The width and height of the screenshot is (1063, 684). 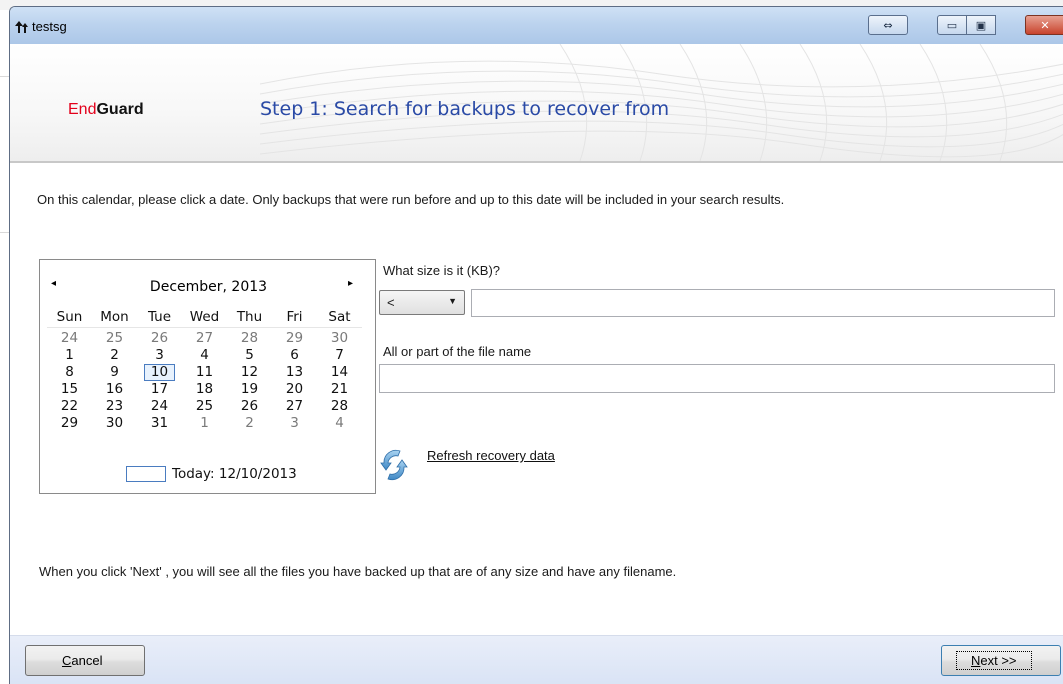 I want to click on calendar-week: 24 25 26 27 28 29 30, so click(x=204, y=338).